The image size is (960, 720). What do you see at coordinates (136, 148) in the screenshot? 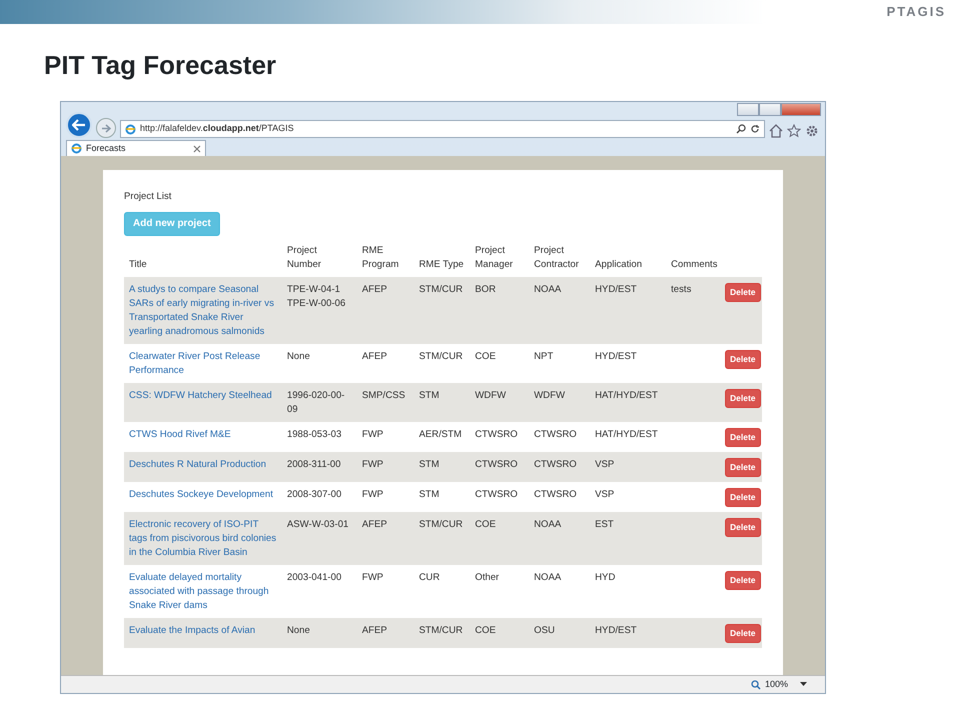
I see `browser-tab: Forecasts` at bounding box center [136, 148].